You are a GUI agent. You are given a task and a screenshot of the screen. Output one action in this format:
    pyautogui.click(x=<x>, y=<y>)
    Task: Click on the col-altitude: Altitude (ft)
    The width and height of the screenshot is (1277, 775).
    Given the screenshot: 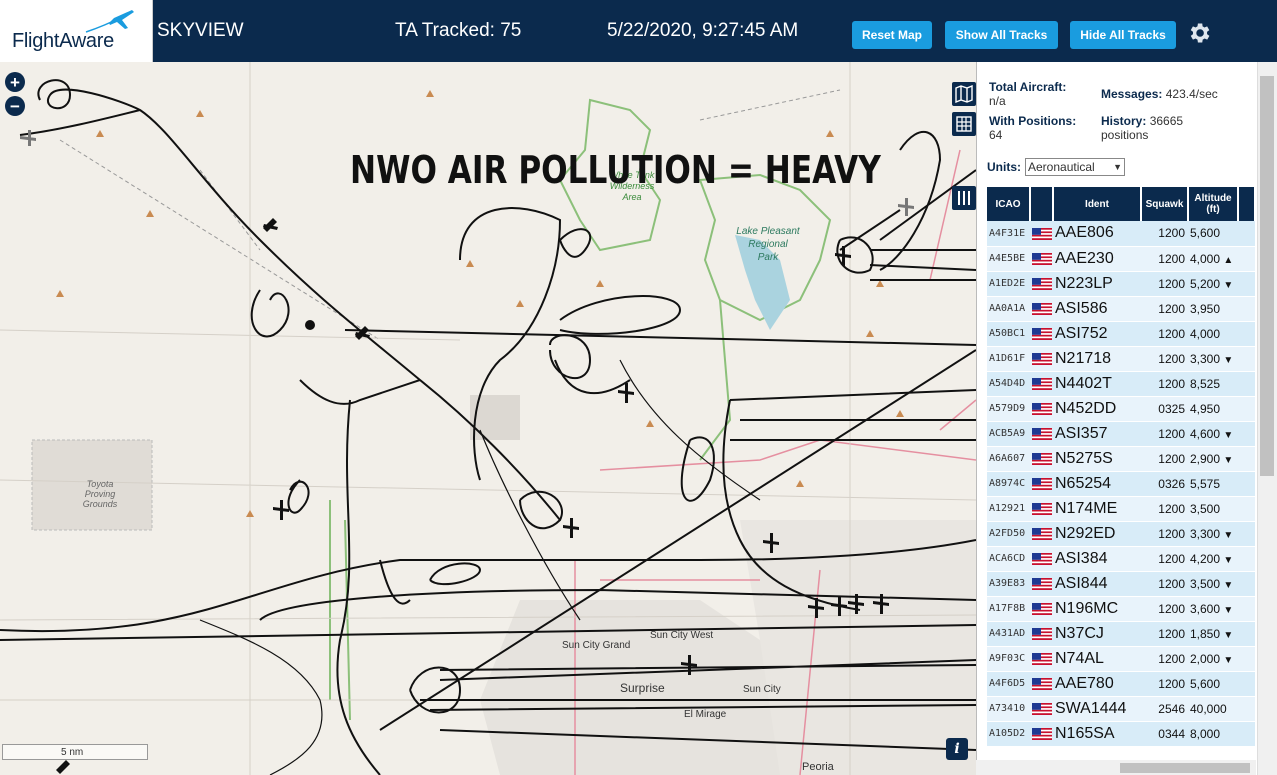 What is the action you would take?
    pyautogui.click(x=1213, y=204)
    